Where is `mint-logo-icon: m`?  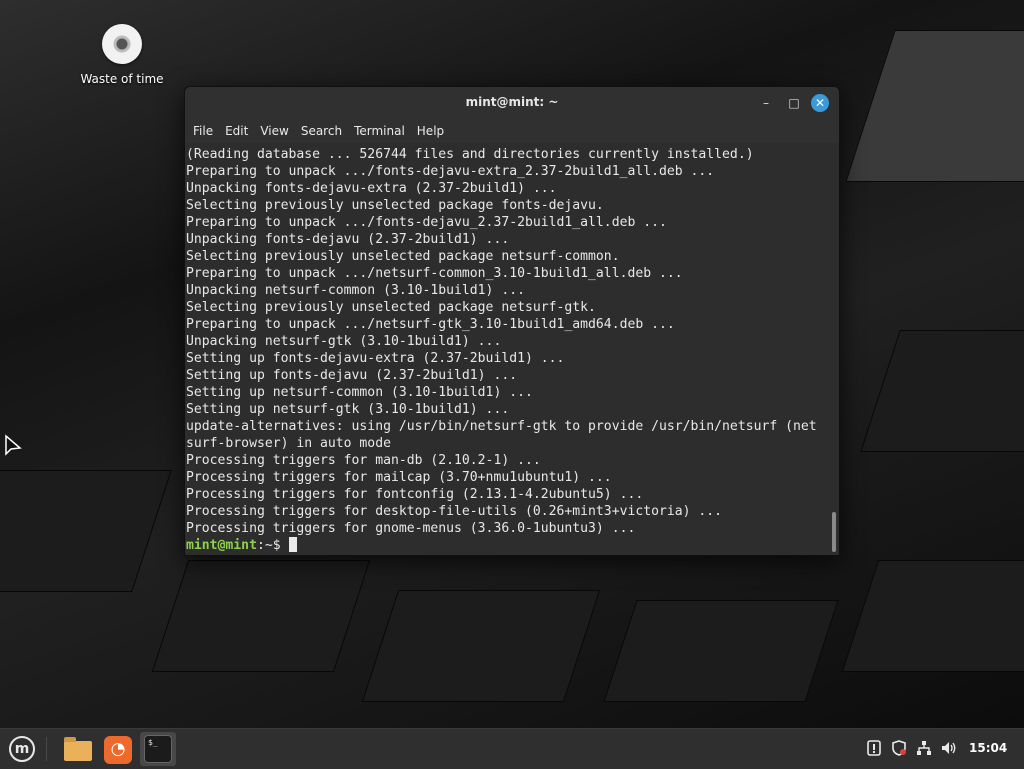
mint-logo-icon: m is located at coordinates (22, 749).